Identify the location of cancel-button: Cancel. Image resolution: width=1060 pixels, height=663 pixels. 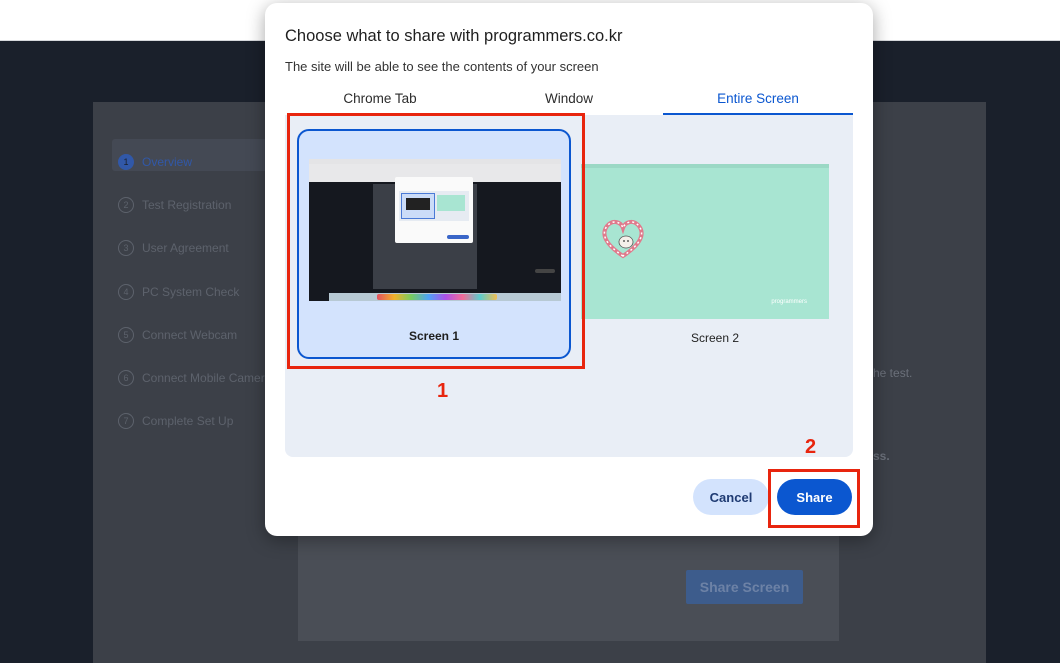
(731, 497).